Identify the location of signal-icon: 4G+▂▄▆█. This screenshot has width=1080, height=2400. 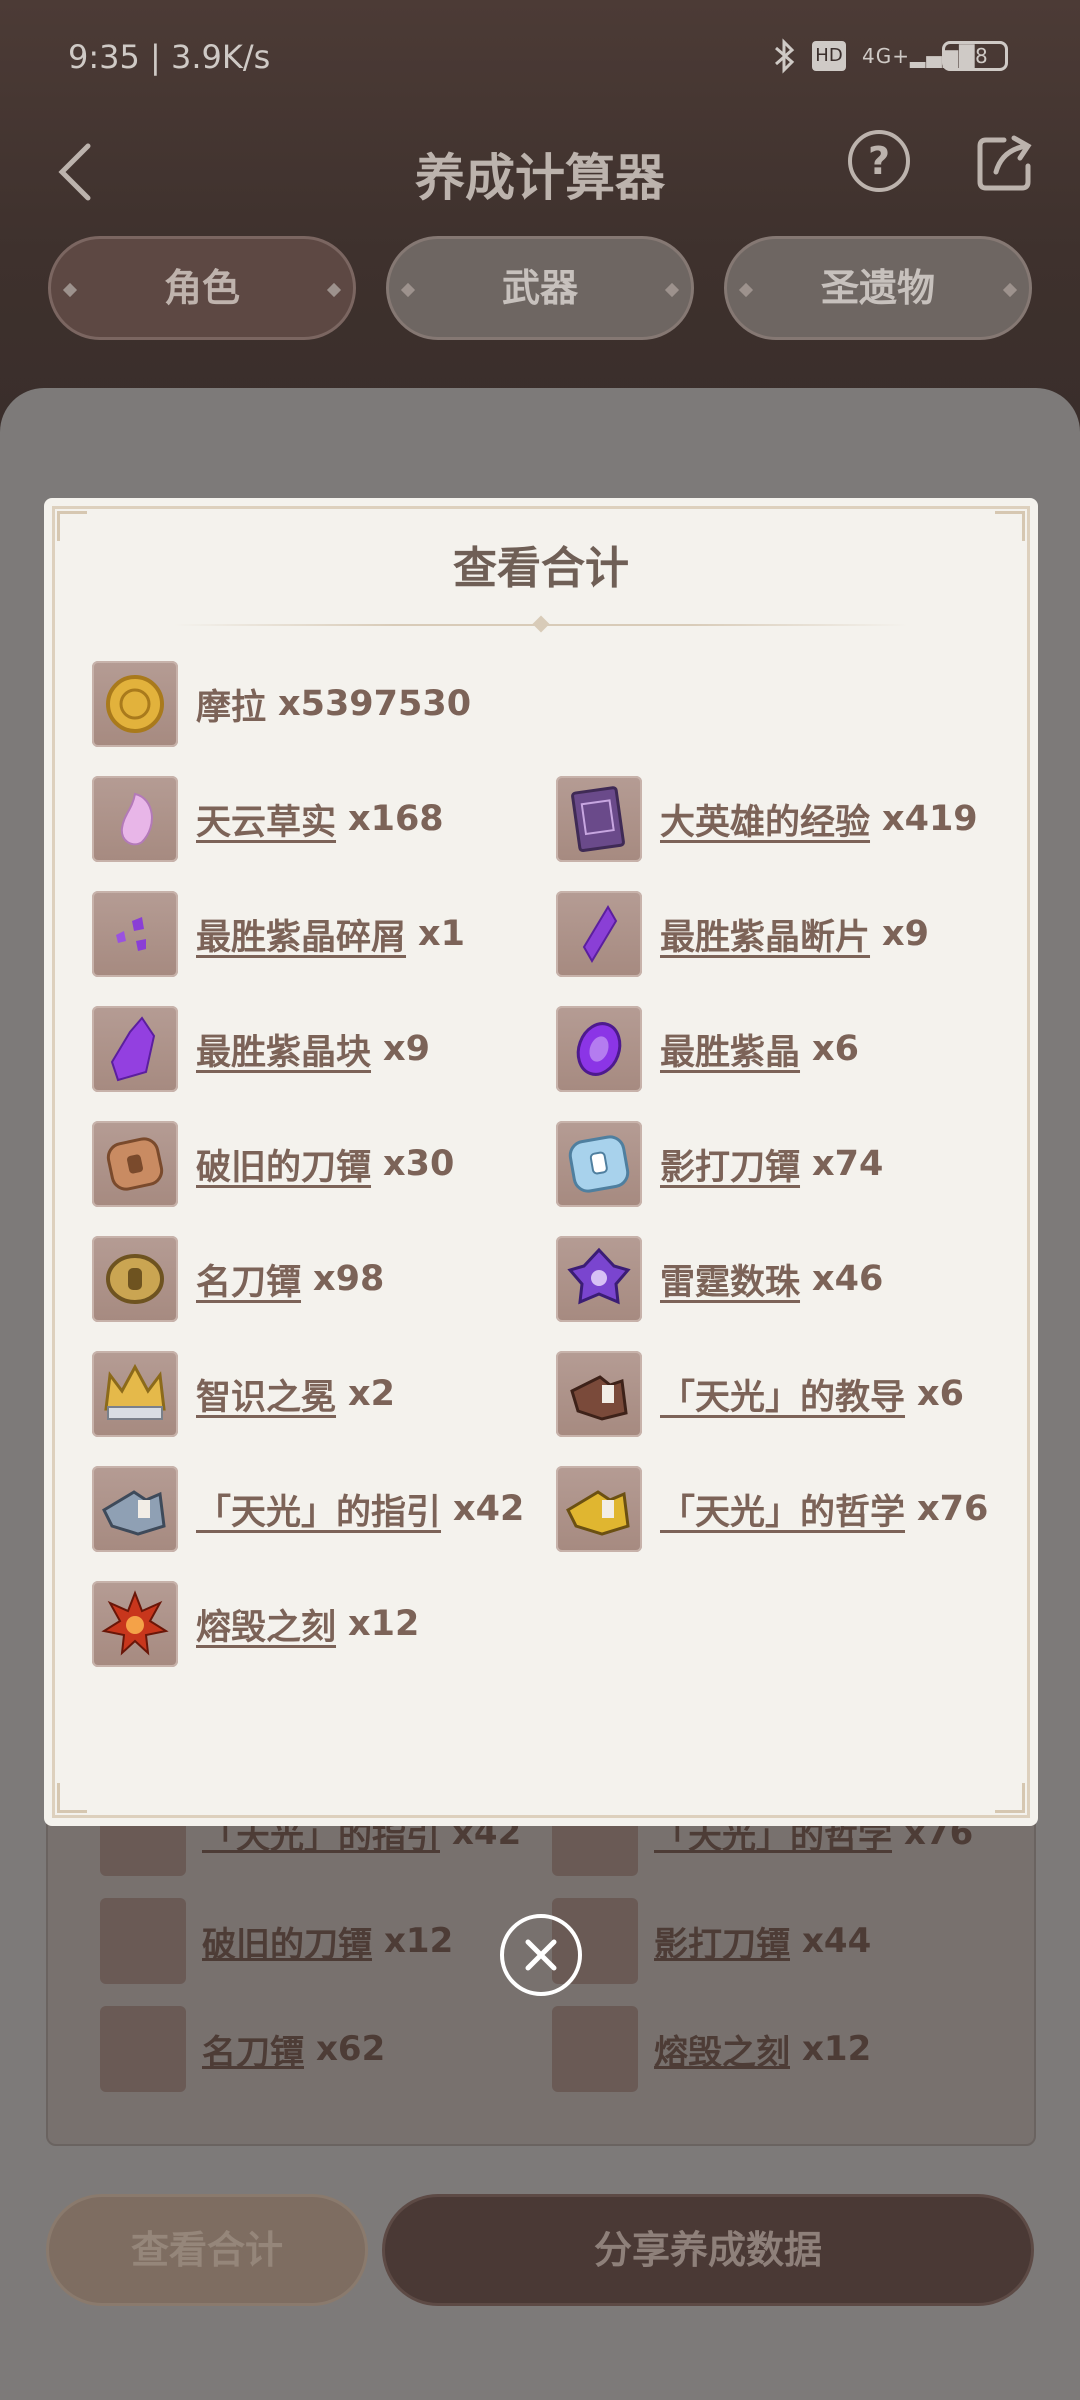
(919, 56).